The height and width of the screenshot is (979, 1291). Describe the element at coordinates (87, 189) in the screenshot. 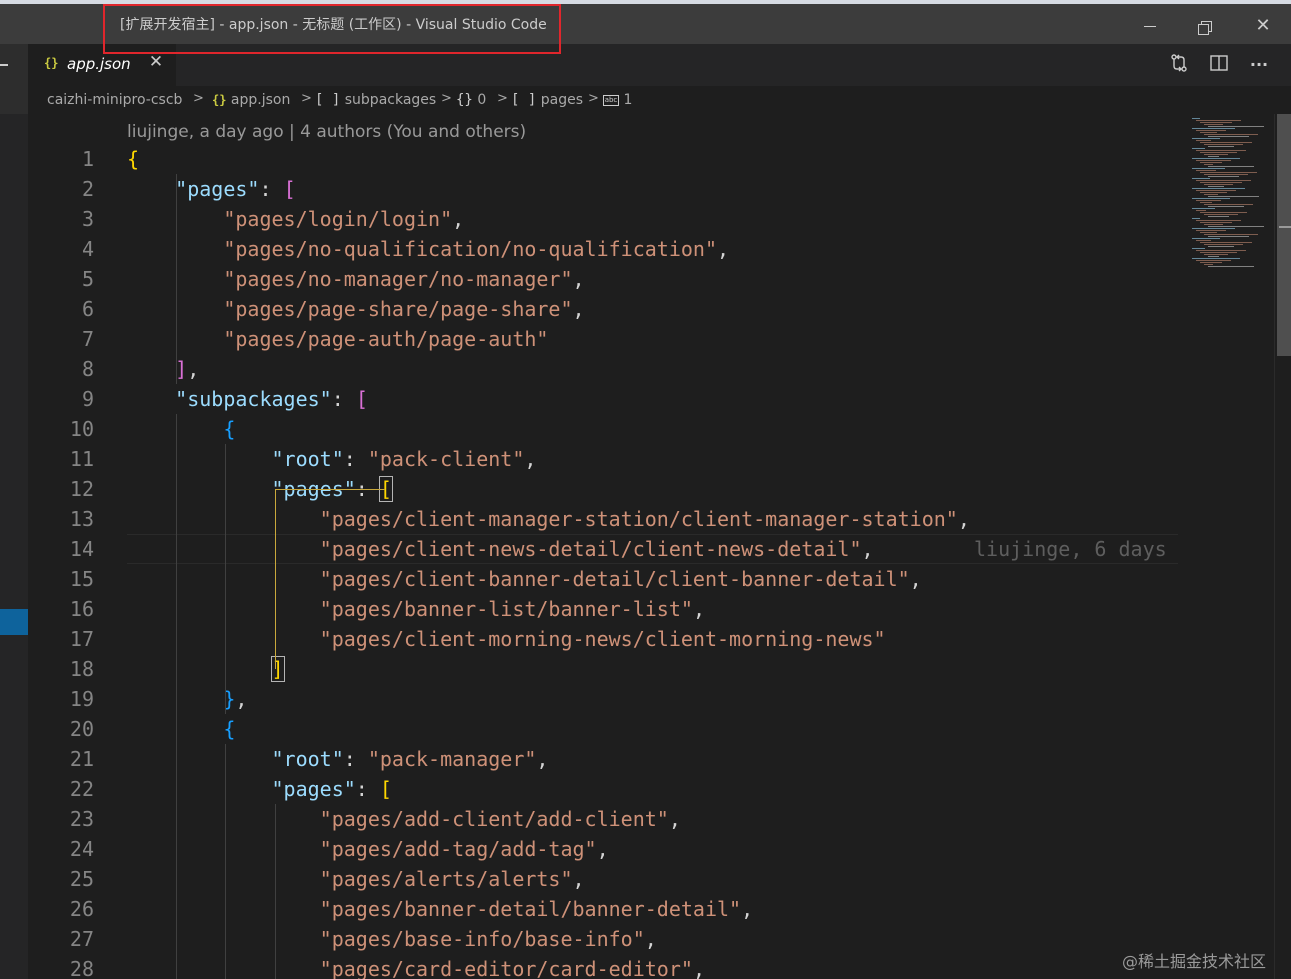

I see `line-number: 2` at that location.